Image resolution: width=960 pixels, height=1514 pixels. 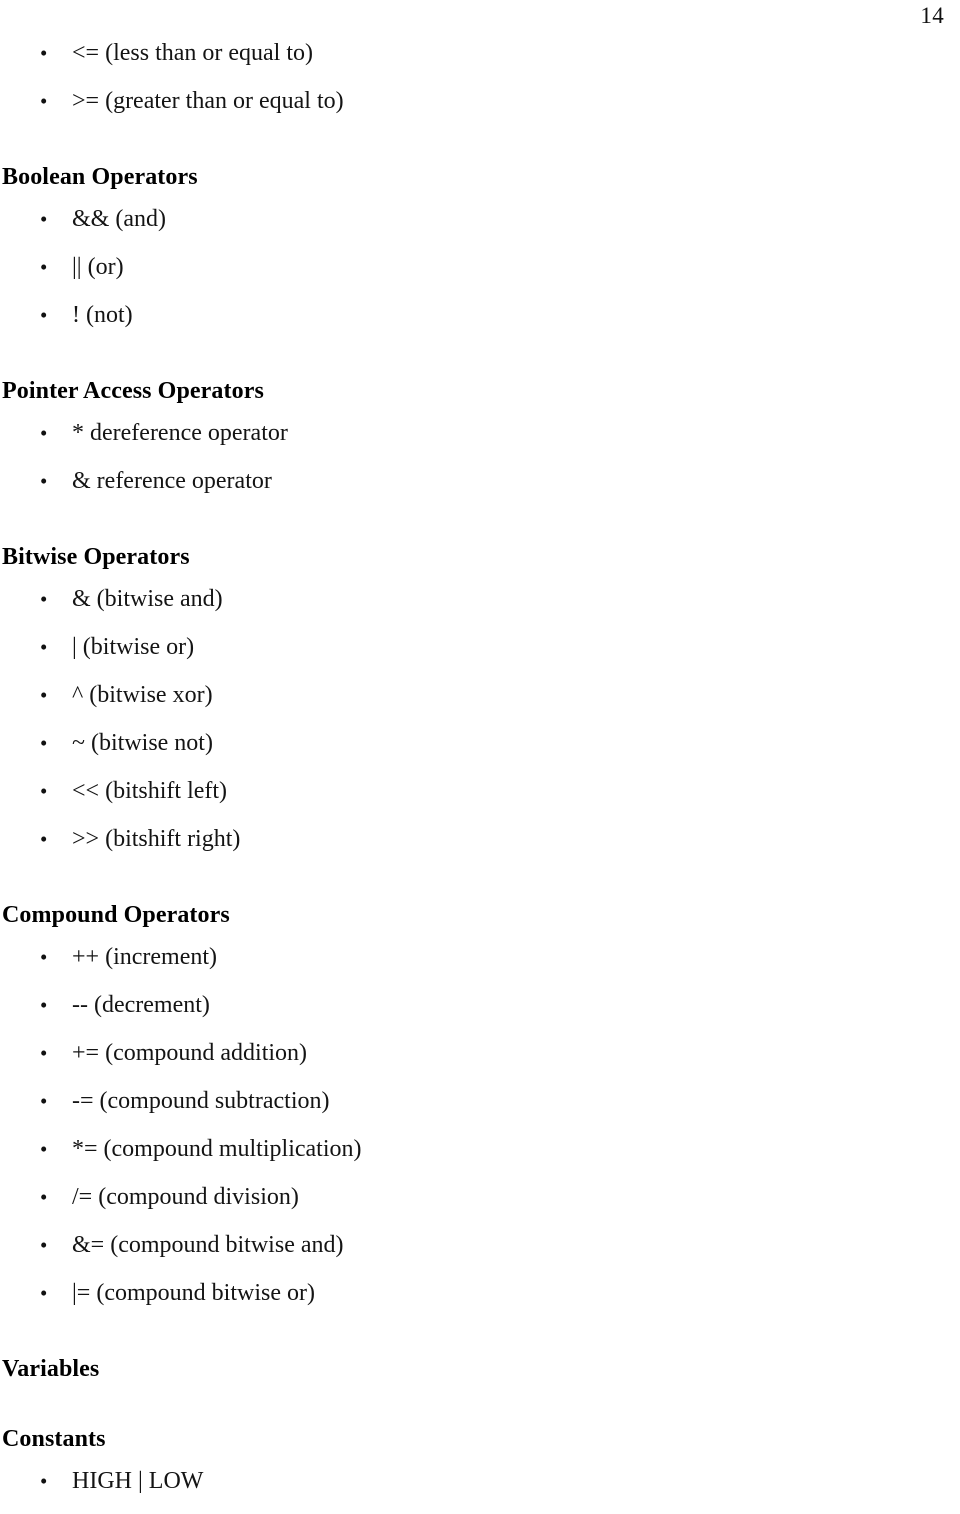 What do you see at coordinates (201, 1101) in the screenshot?
I see `list-item-label: -= (compound subtraction)` at bounding box center [201, 1101].